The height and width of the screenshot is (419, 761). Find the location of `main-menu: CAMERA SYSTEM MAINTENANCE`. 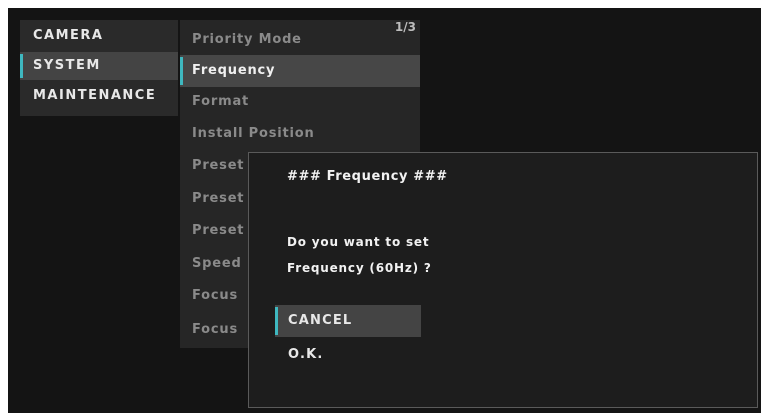

main-menu: CAMERA SYSTEM MAINTENANCE is located at coordinates (99, 68).